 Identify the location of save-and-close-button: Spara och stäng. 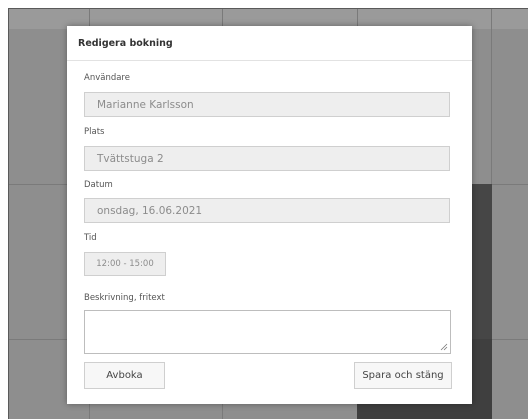
(403, 375).